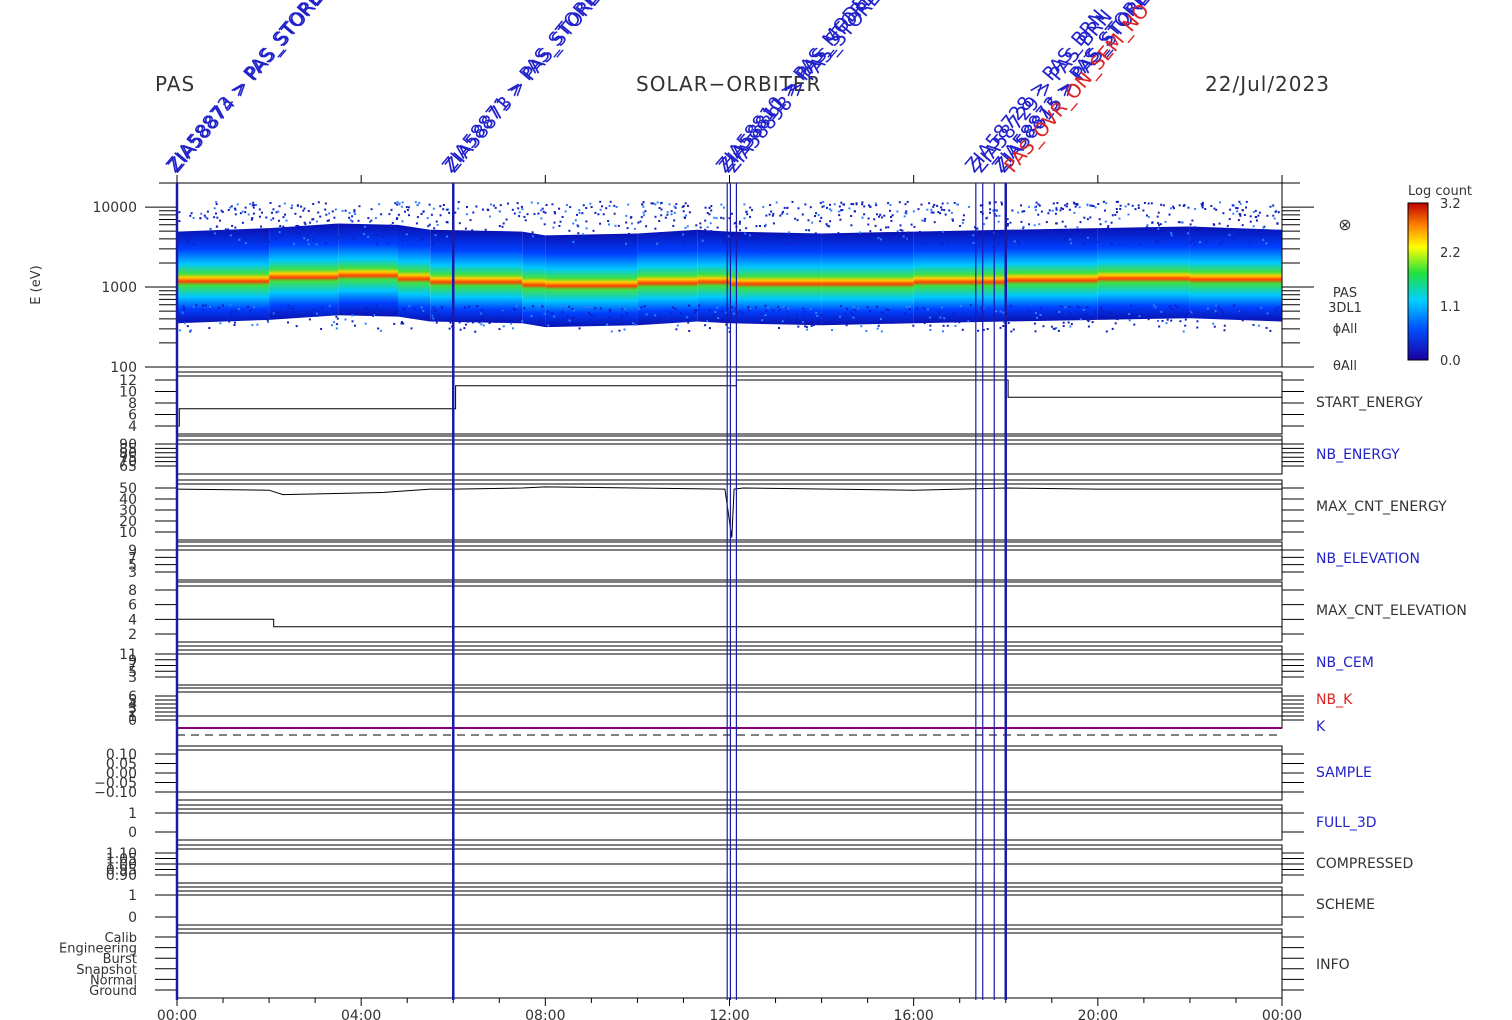  What do you see at coordinates (115, 793) in the screenshot?
I see `panel-tick-label: −0.10` at bounding box center [115, 793].